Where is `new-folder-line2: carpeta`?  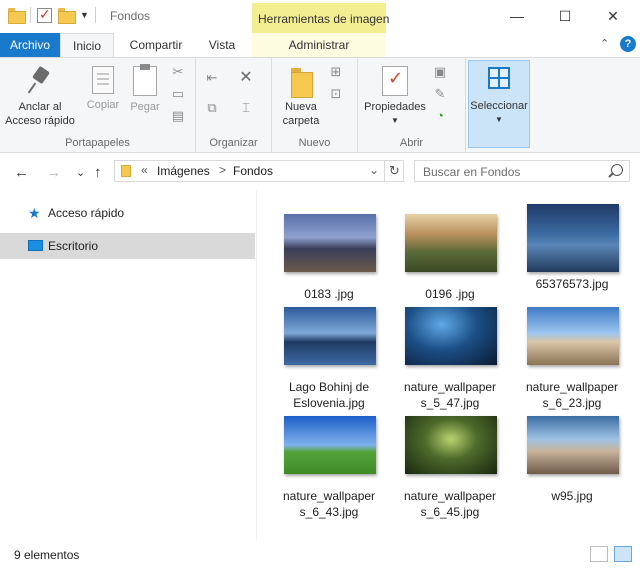
new-folder-line2: carpeta is located at coordinates (301, 121).